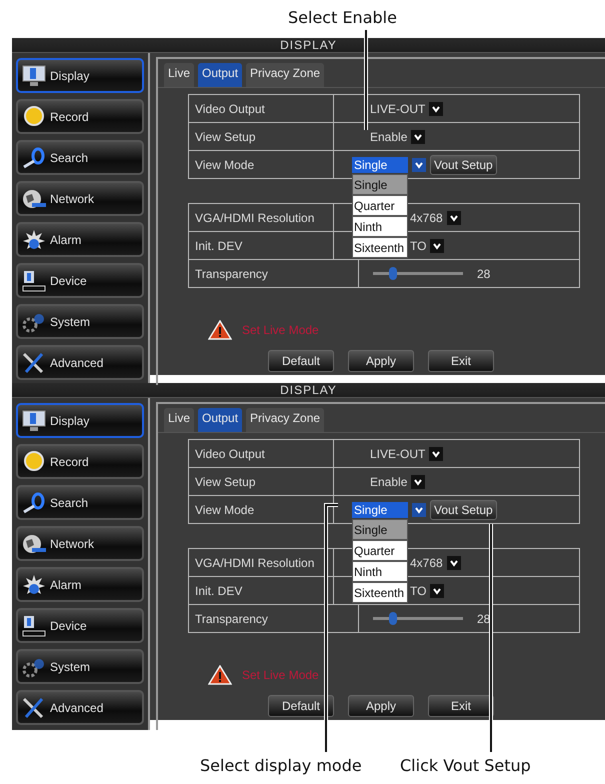 Image resolution: width=605 pixels, height=784 pixels. What do you see at coordinates (483, 273) in the screenshot?
I see `slider-value: 28` at bounding box center [483, 273].